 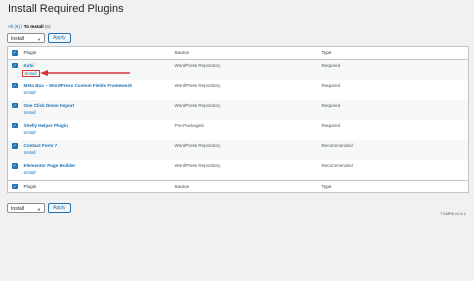 I want to click on apply-button-top: Apply, so click(x=59, y=38).